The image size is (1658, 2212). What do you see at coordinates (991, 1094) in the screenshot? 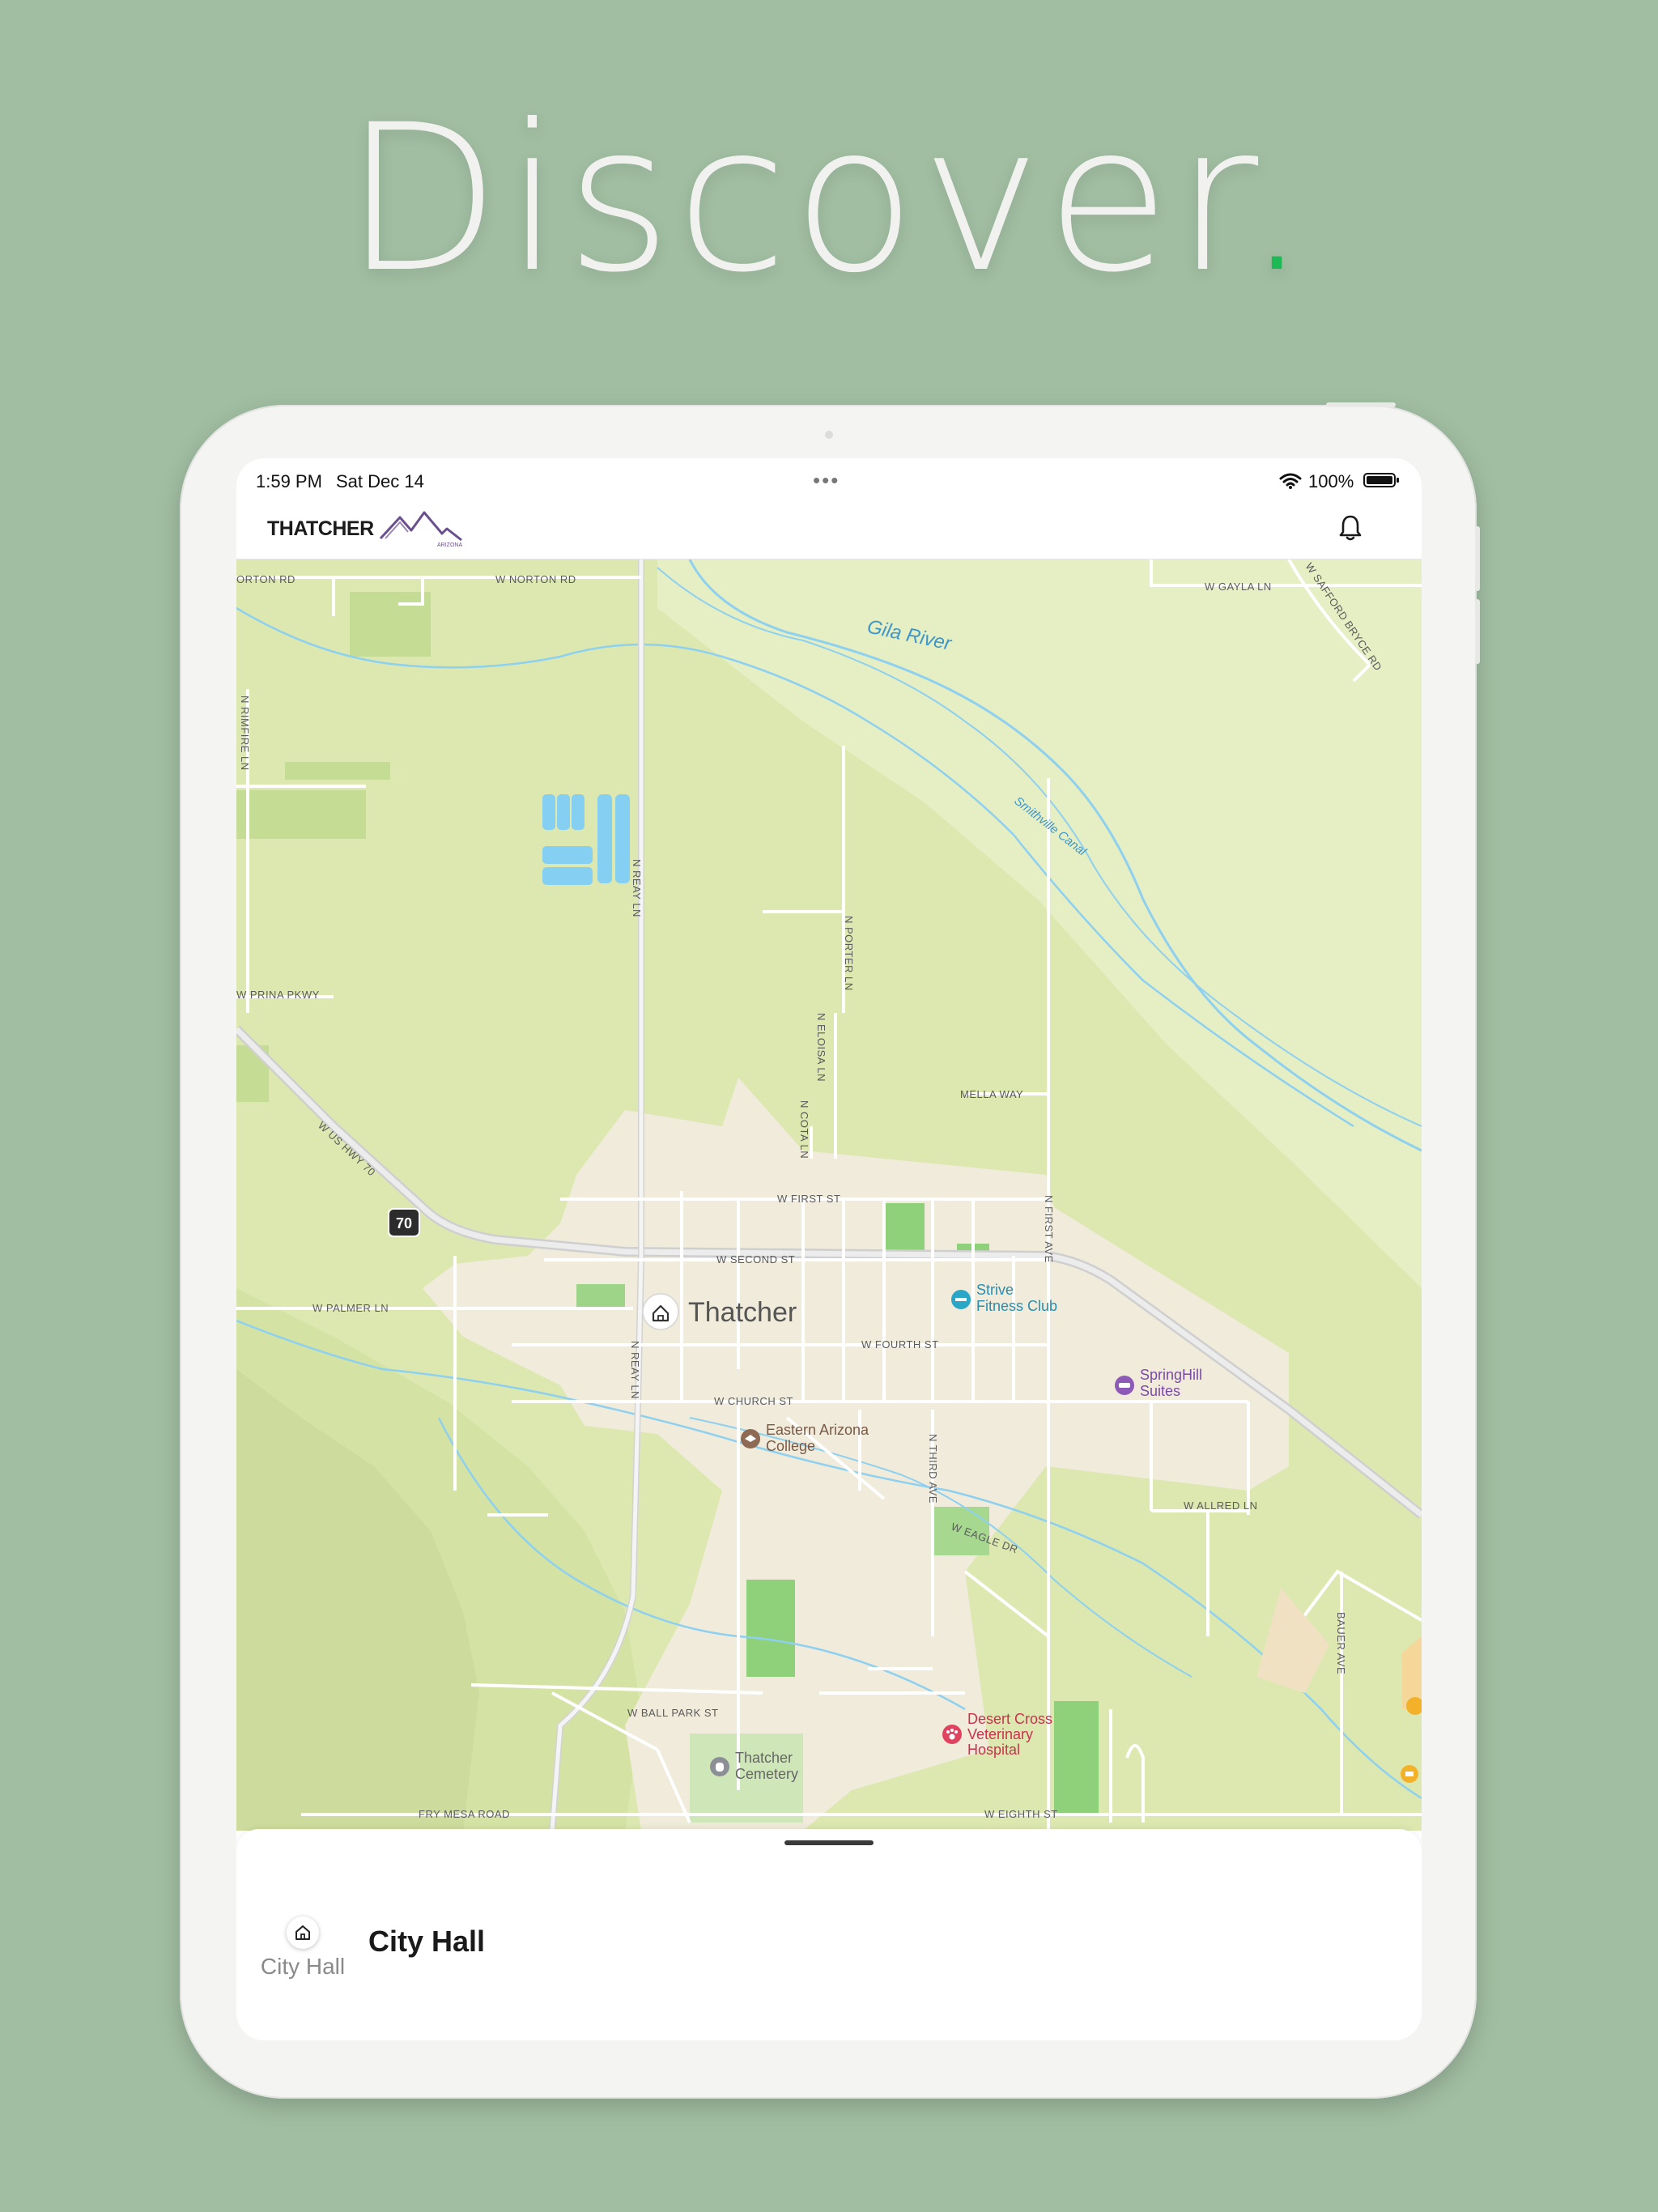
I see `road-label-mella: MELLA WAY` at bounding box center [991, 1094].